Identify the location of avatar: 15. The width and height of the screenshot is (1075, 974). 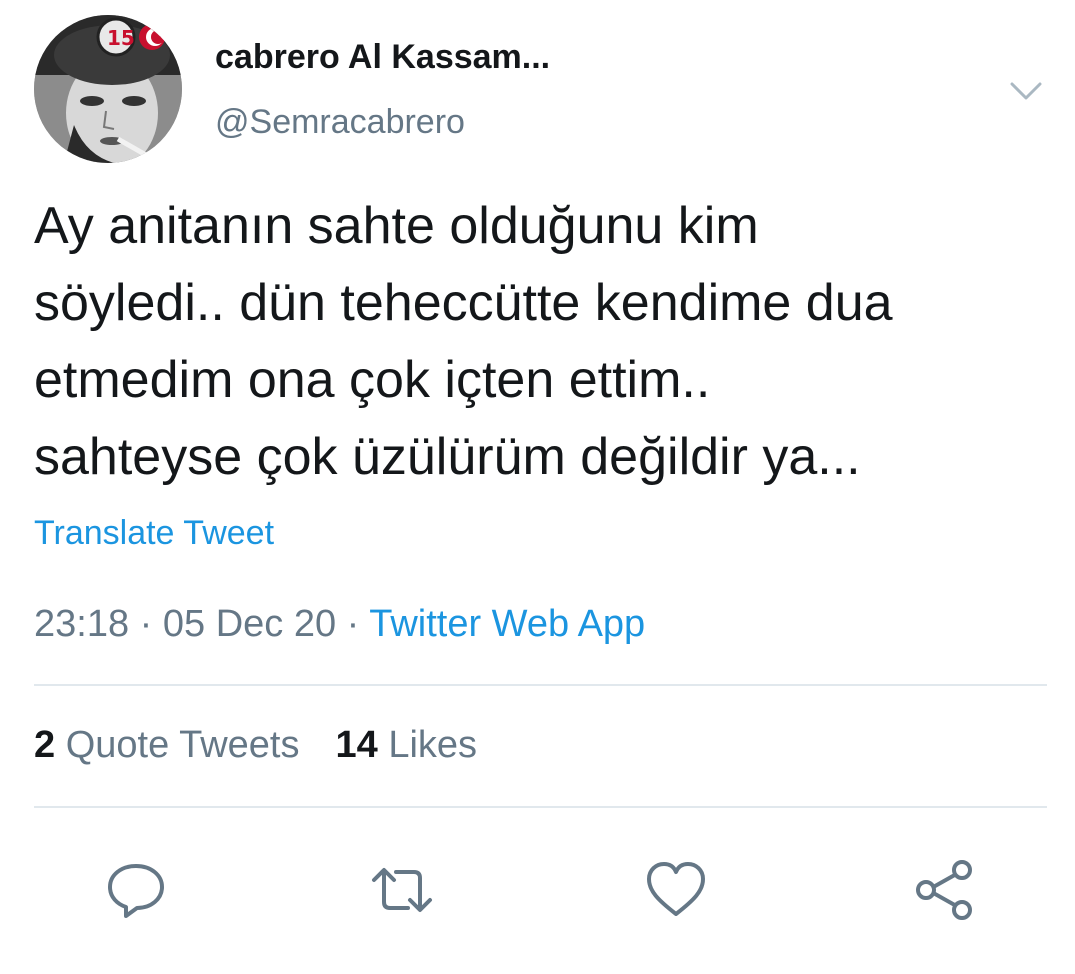
(108, 89).